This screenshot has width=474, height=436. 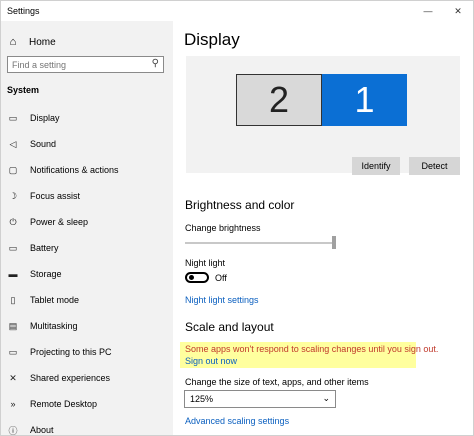 I want to click on sidebar-item-label: About, so click(x=42, y=430).